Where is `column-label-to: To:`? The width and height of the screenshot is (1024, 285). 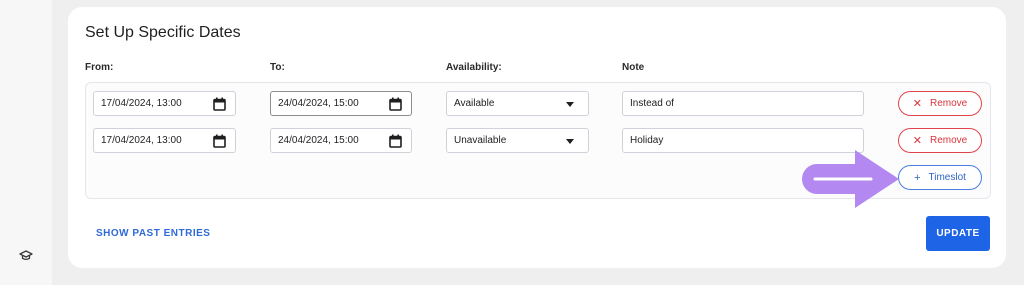
column-label-to: To: is located at coordinates (277, 67).